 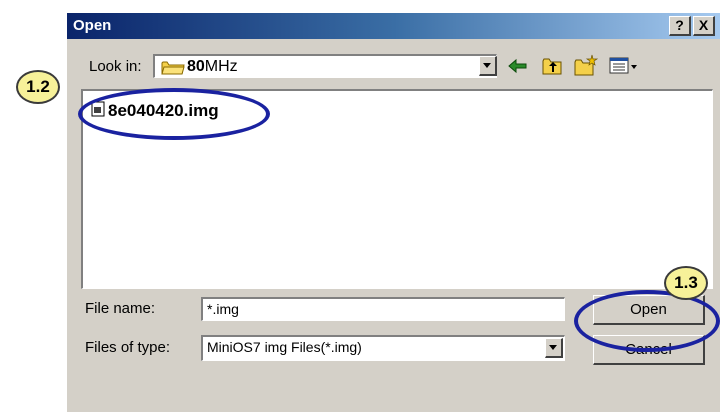 What do you see at coordinates (624, 68) in the screenshot?
I see `view-menu-icon` at bounding box center [624, 68].